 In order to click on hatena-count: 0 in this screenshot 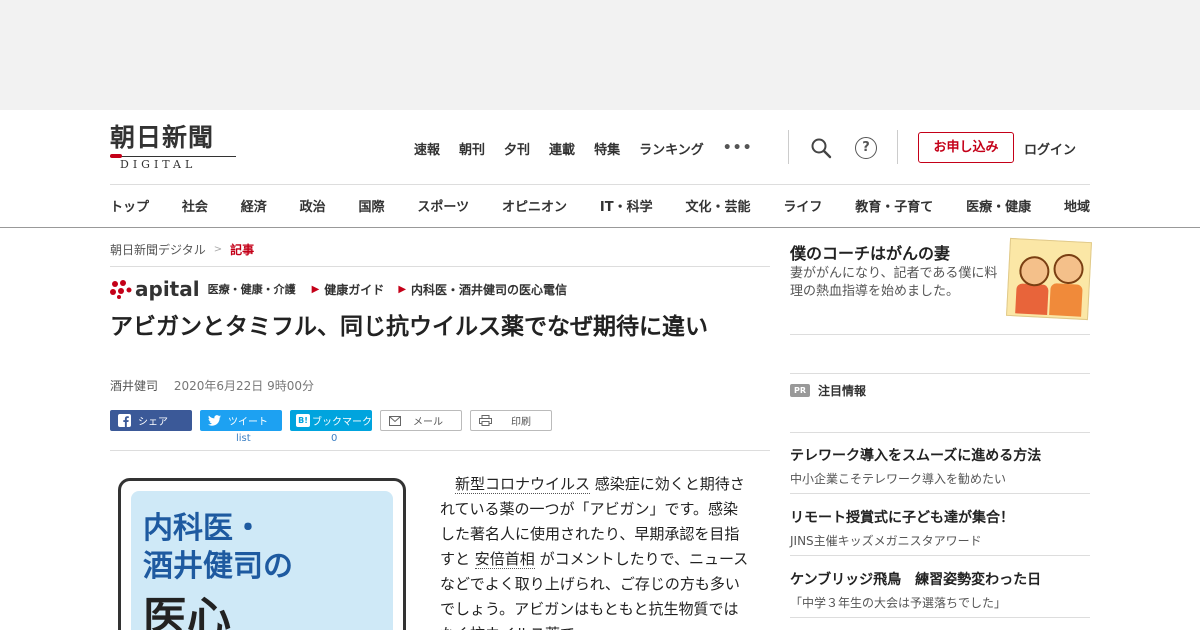, I will do `click(334, 438)`.